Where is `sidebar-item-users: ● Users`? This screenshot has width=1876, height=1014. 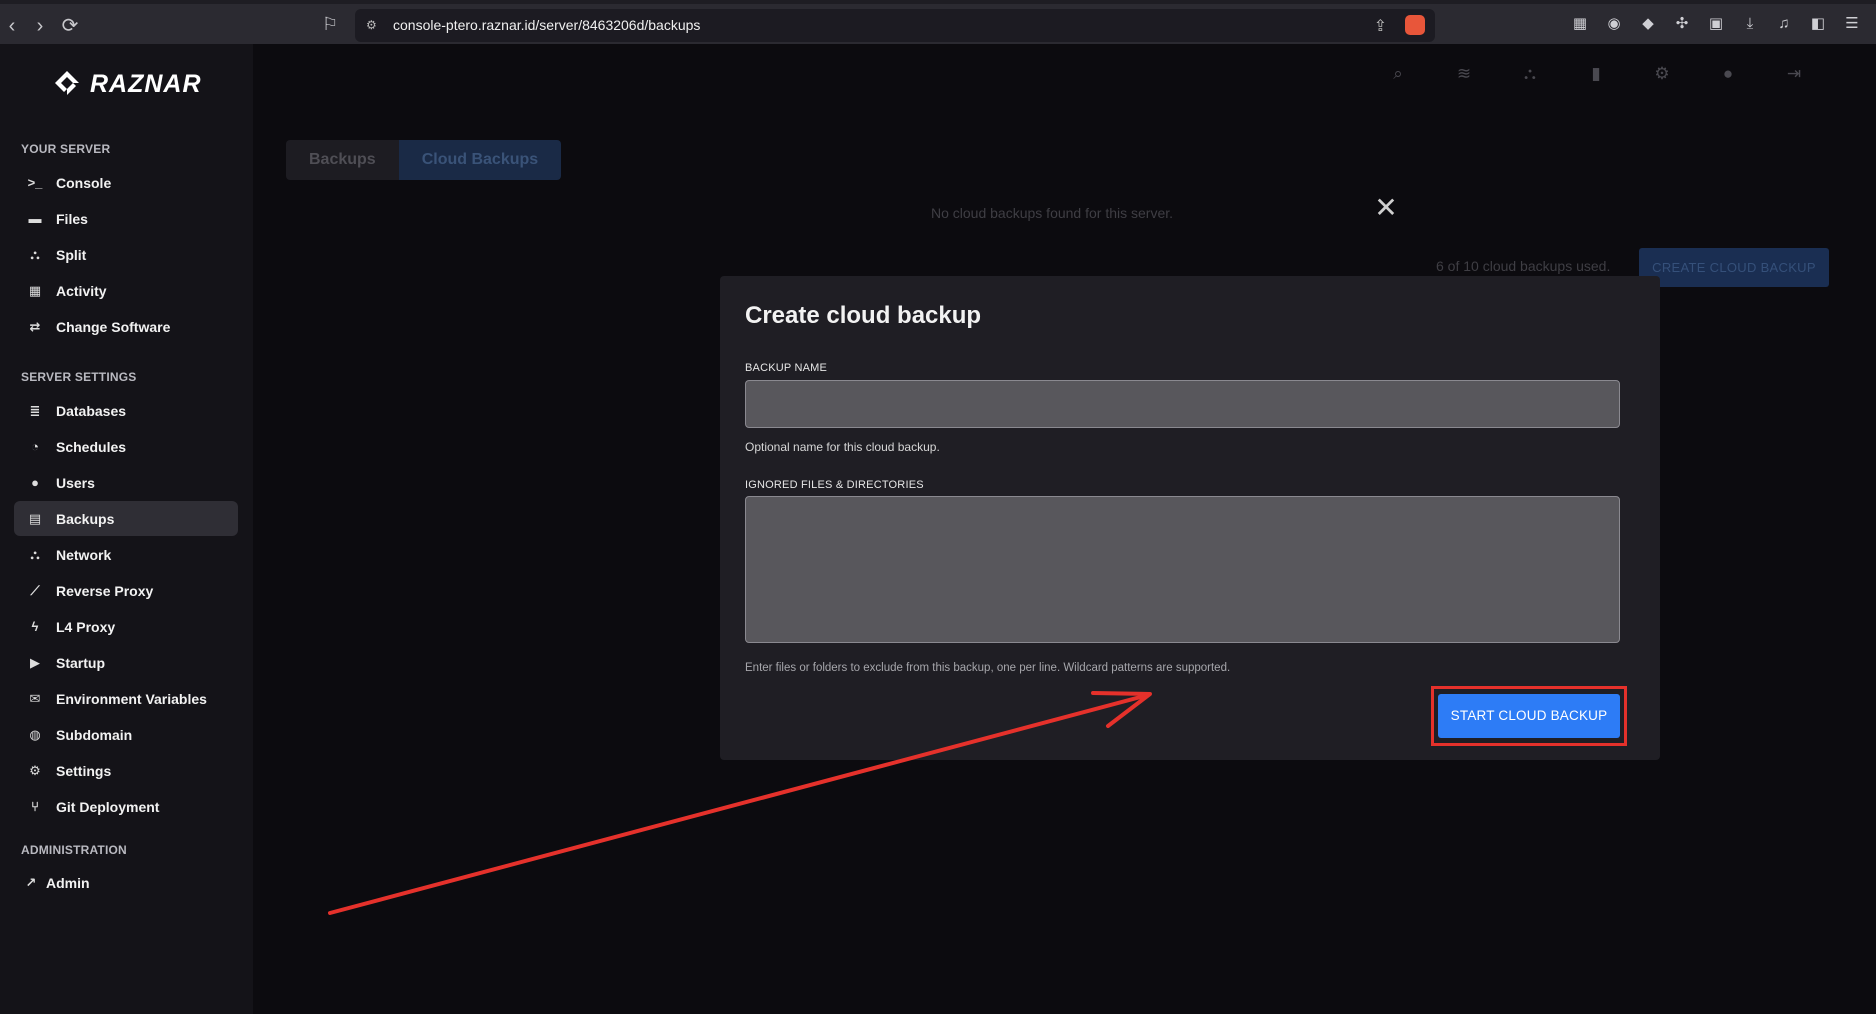
sidebar-item-users: ● Users is located at coordinates (126, 482).